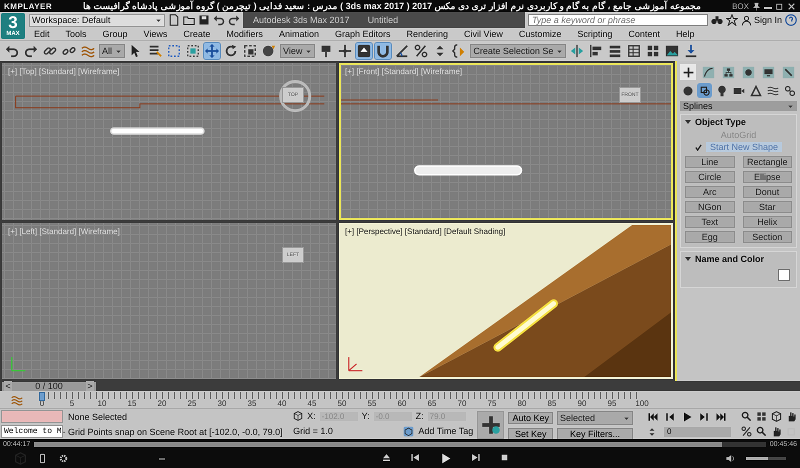 The width and height of the screenshot is (800, 468). Describe the element at coordinates (729, 259) in the screenshot. I see `rollout-title: Name and Color` at that location.